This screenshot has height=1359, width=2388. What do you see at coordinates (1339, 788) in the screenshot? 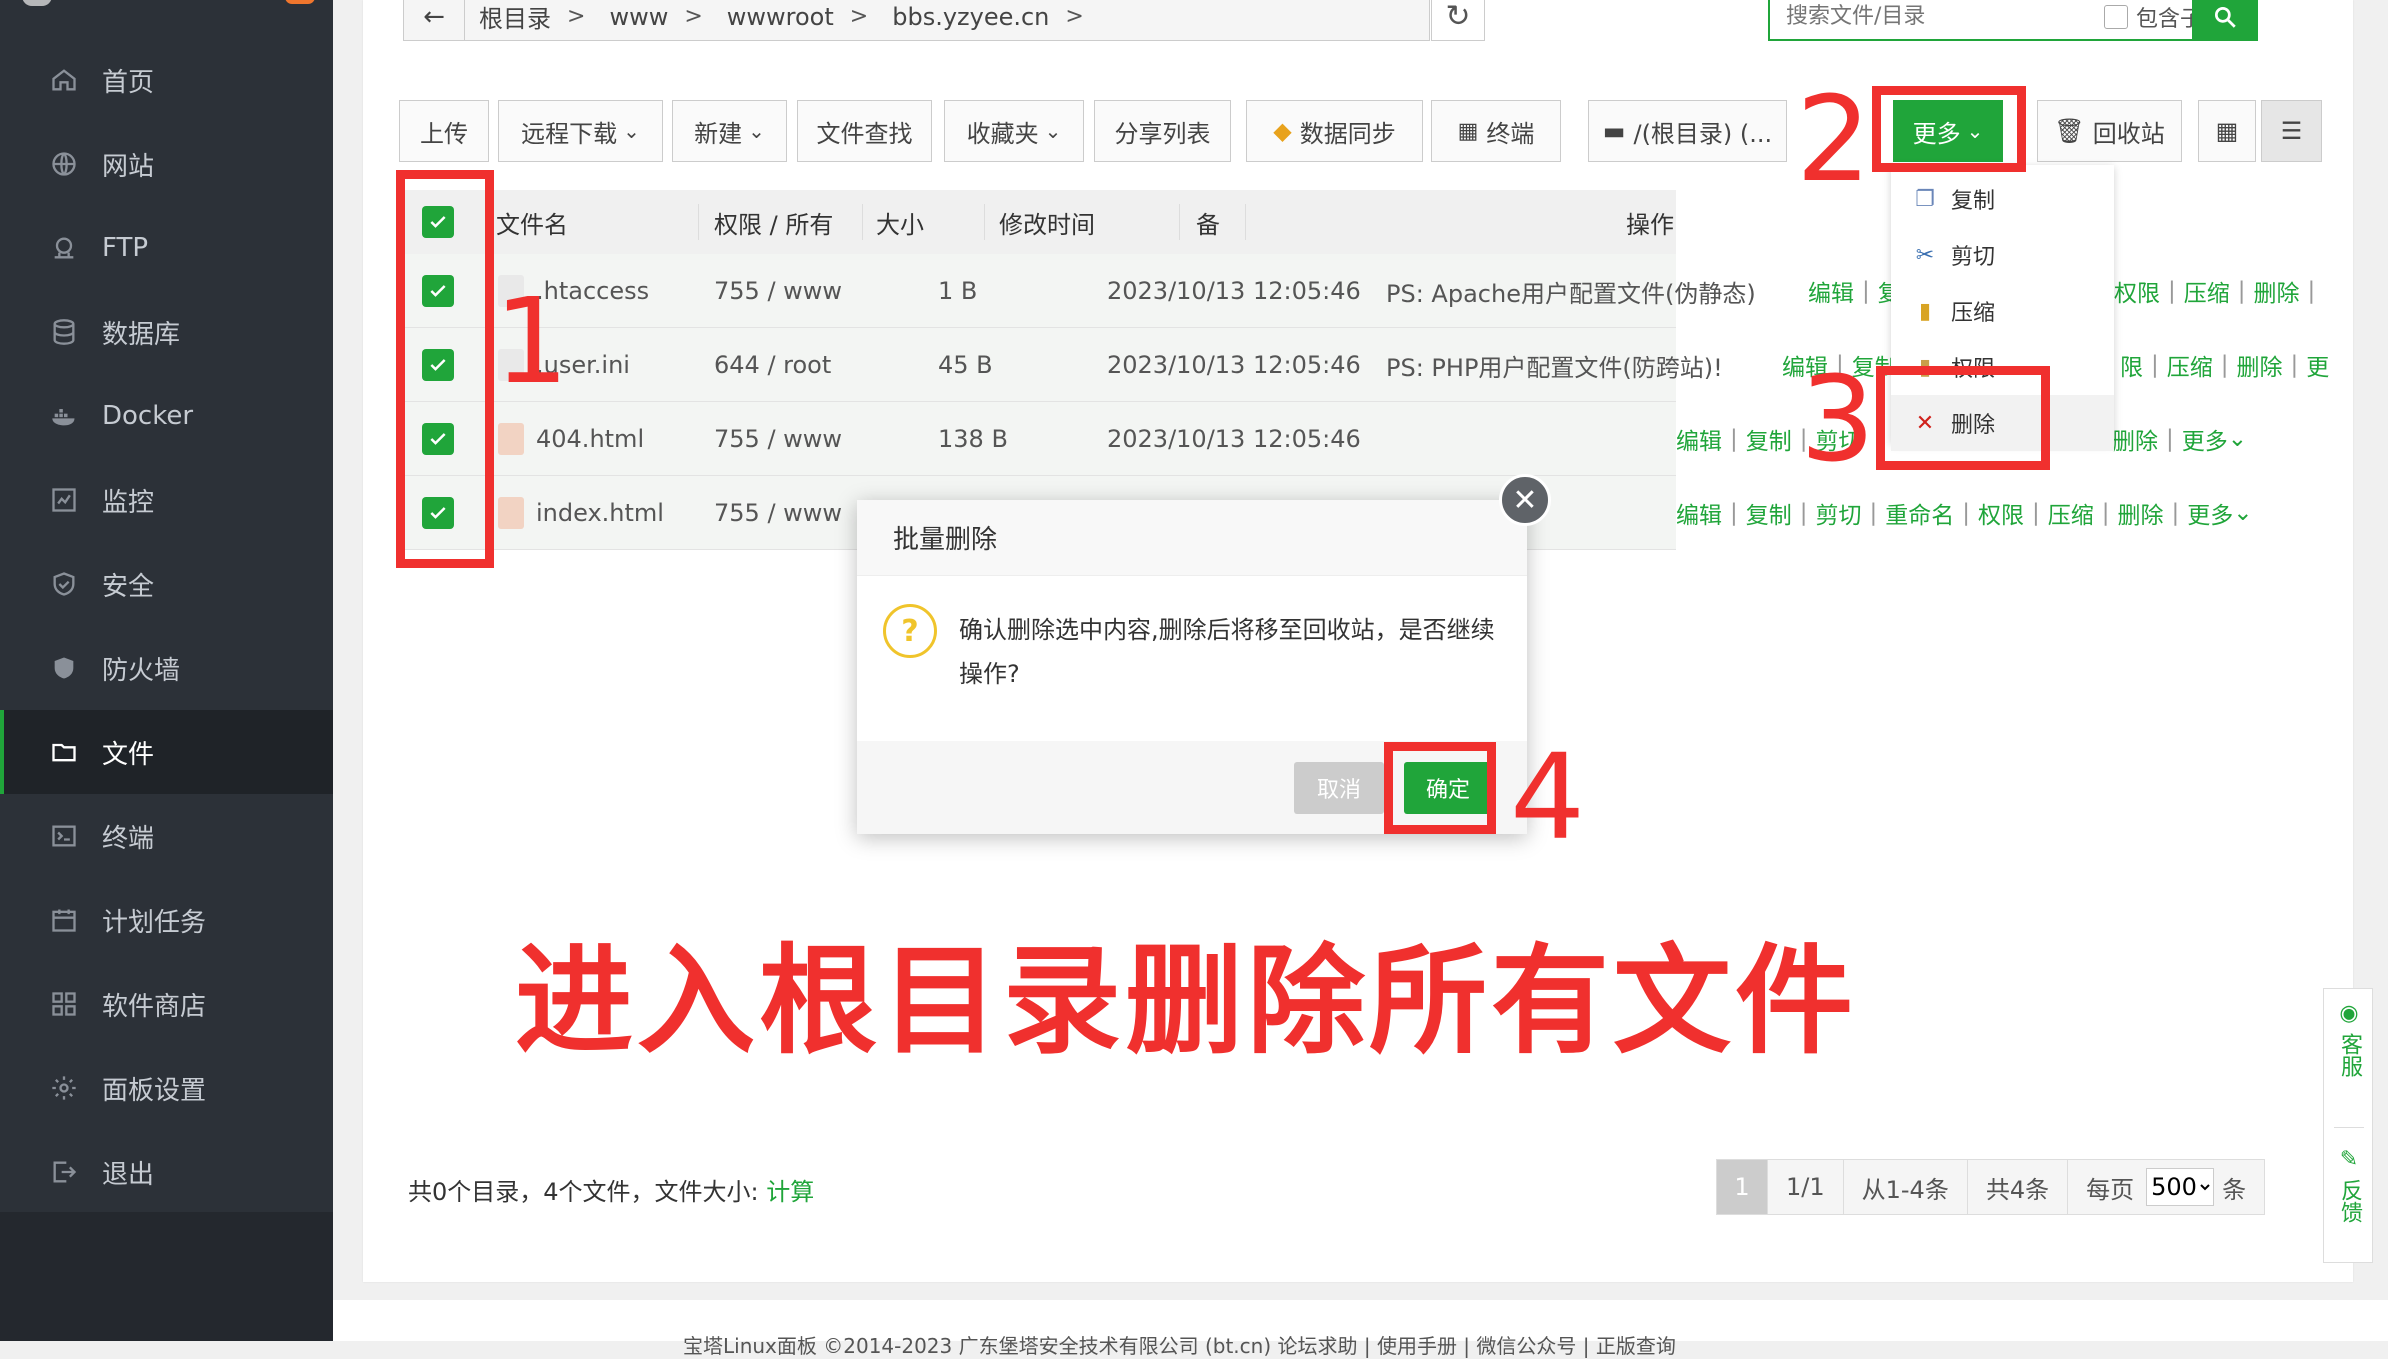
I see `cancel-button: 取消` at bounding box center [1339, 788].